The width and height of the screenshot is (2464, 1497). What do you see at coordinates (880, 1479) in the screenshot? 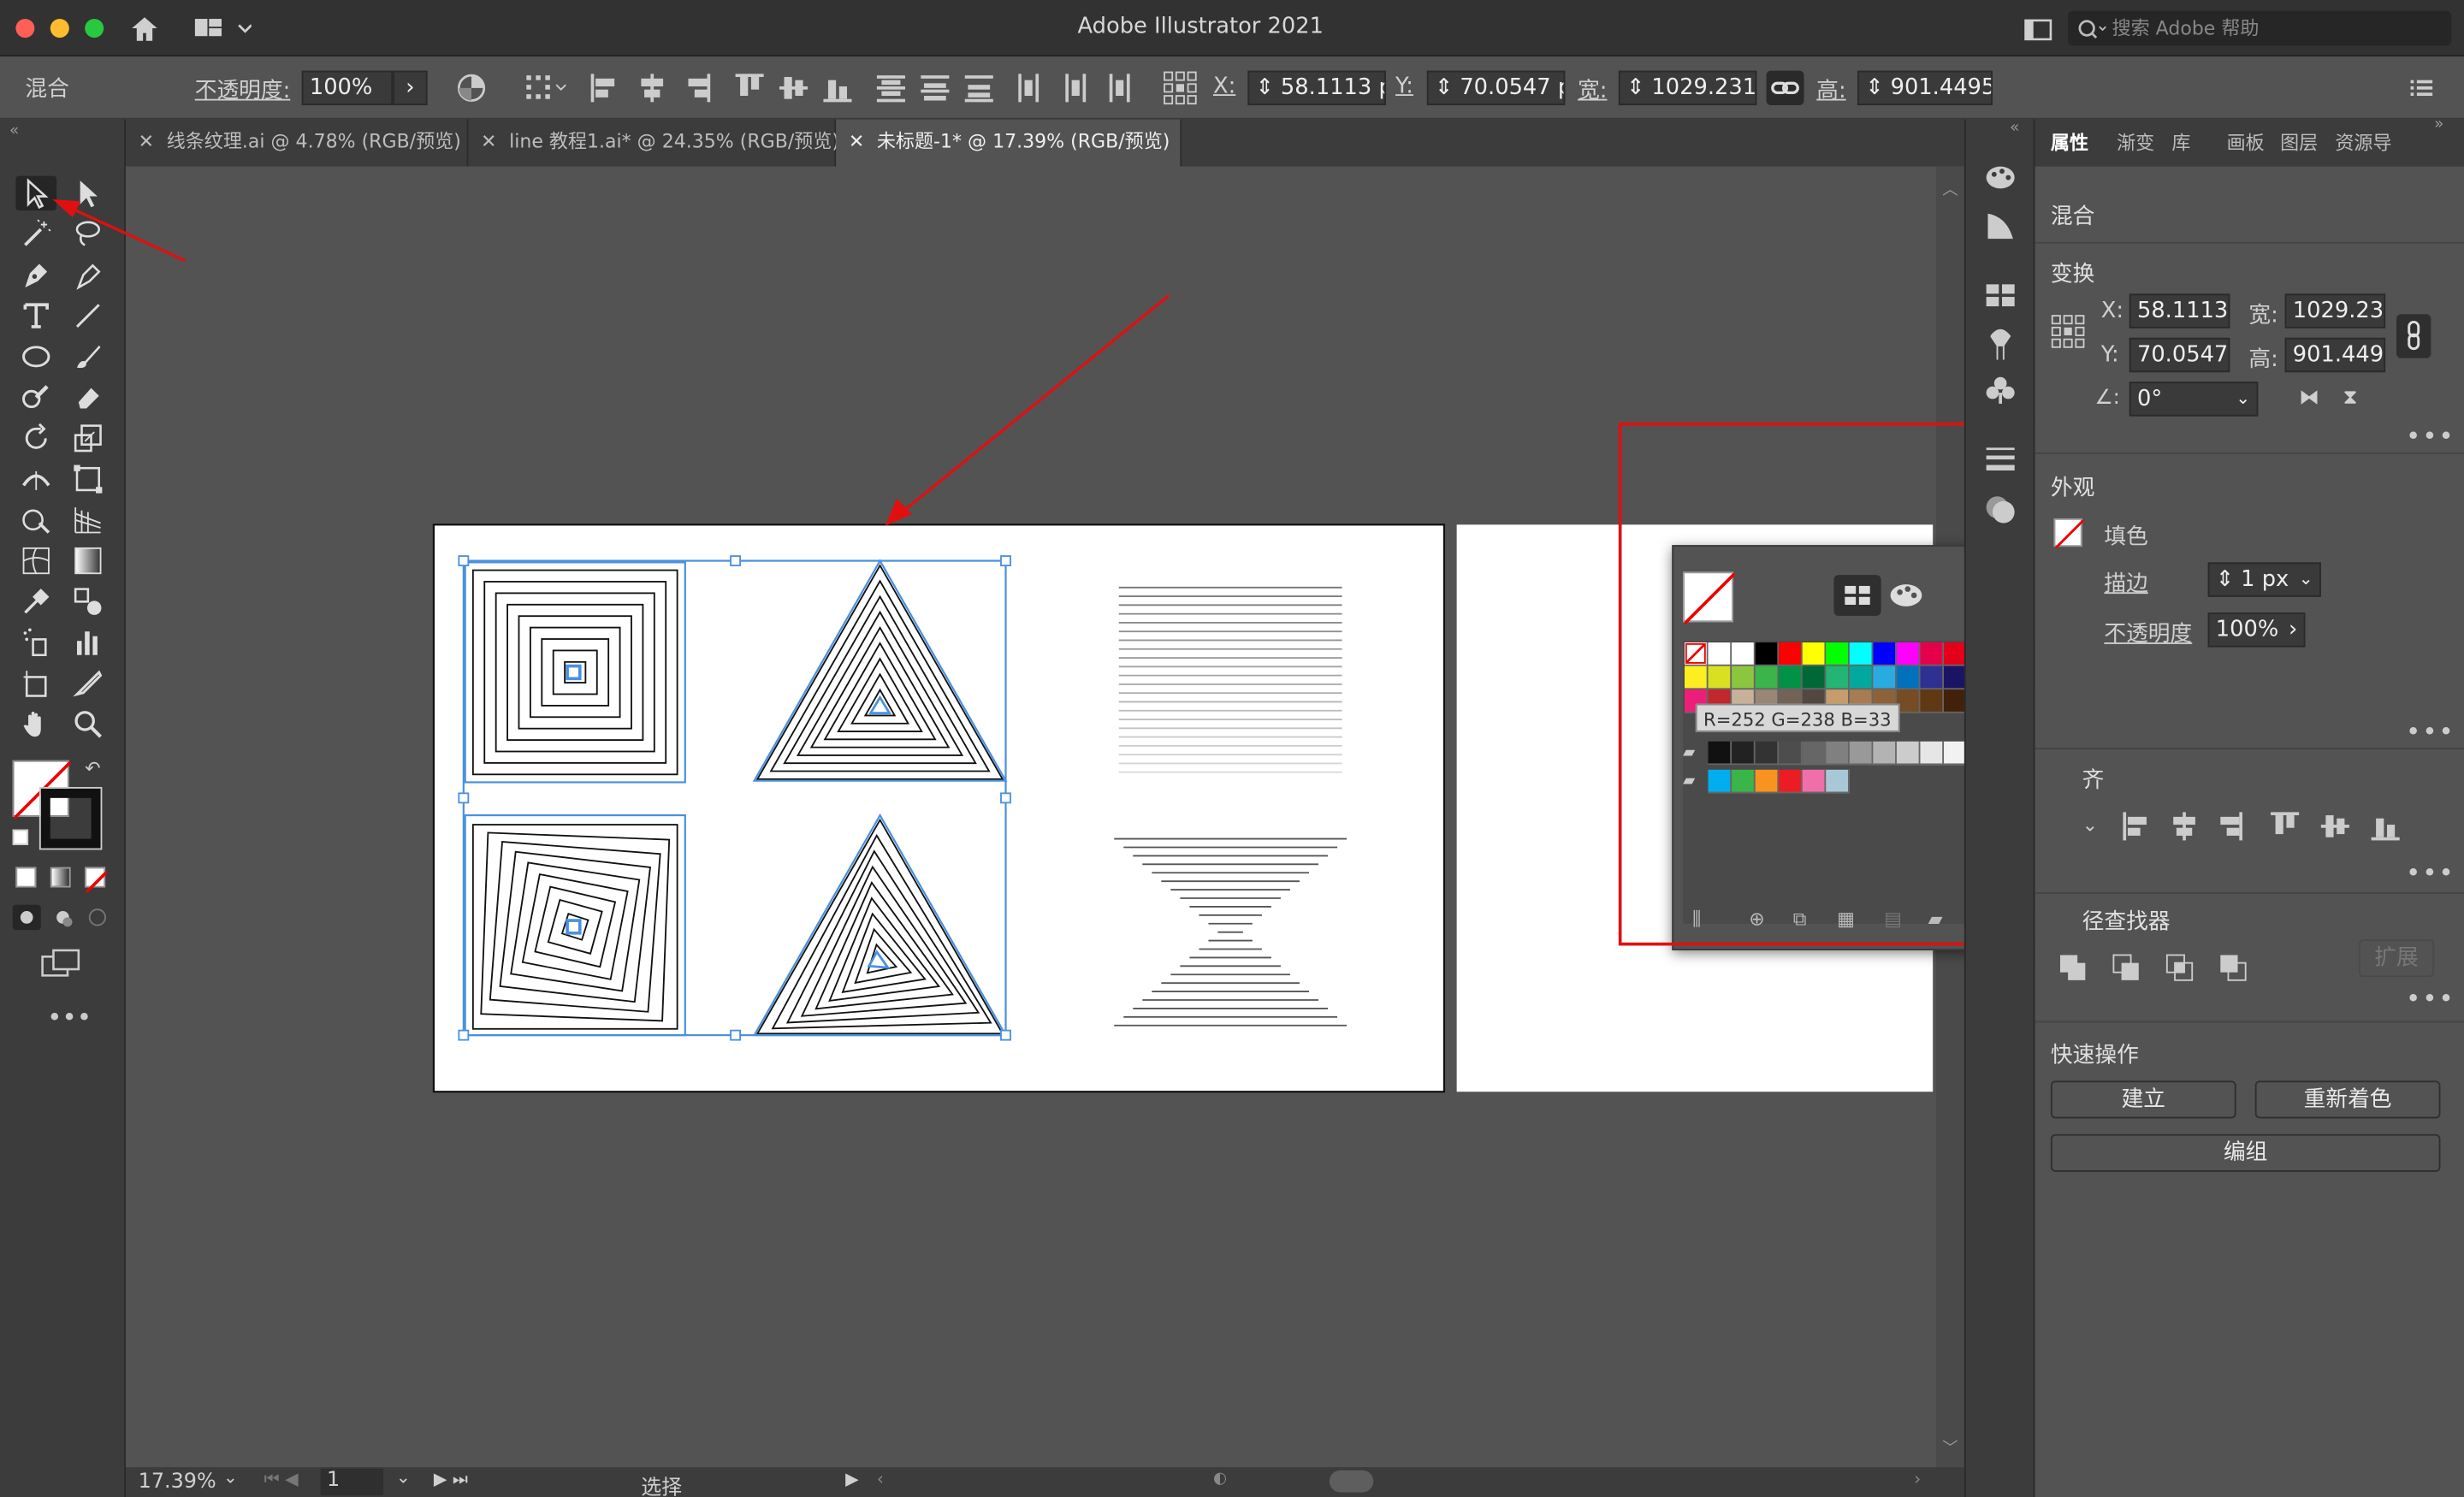
I see `scroll-left-icon: ‹` at bounding box center [880, 1479].